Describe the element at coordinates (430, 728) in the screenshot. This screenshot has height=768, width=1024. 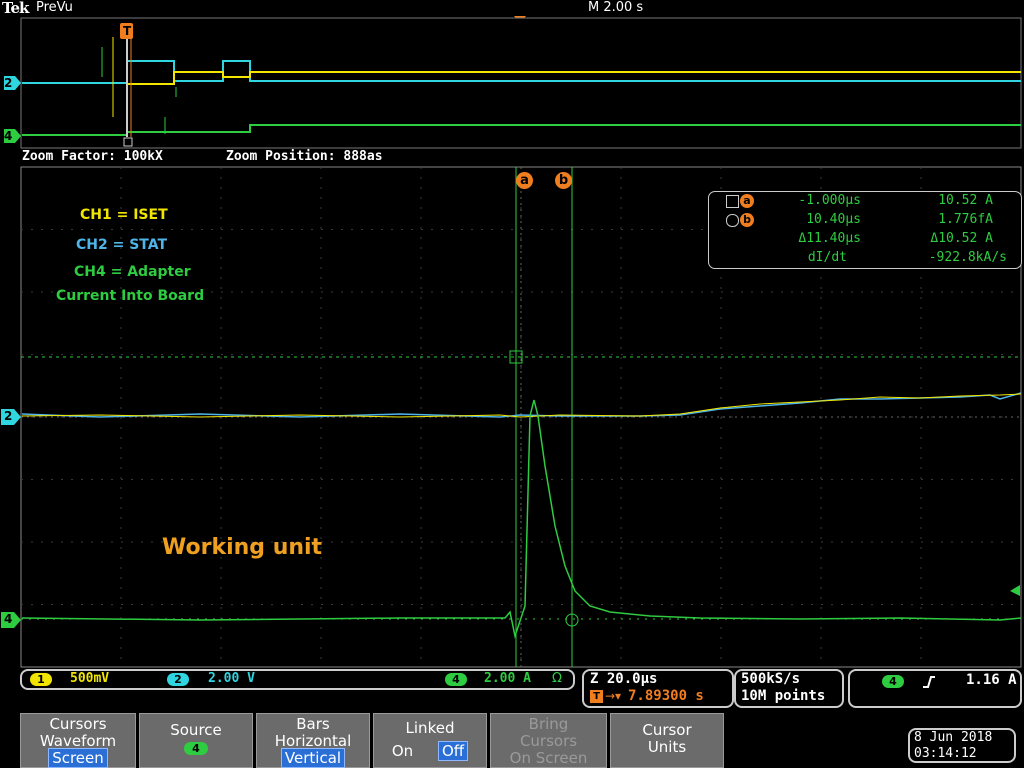
I see `linked-label: Linked` at that location.